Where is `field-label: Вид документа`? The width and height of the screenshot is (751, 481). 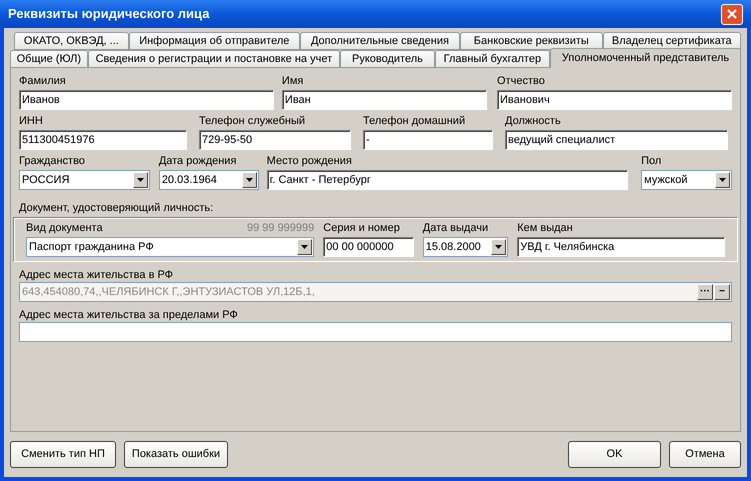 field-label: Вид документа is located at coordinates (64, 228).